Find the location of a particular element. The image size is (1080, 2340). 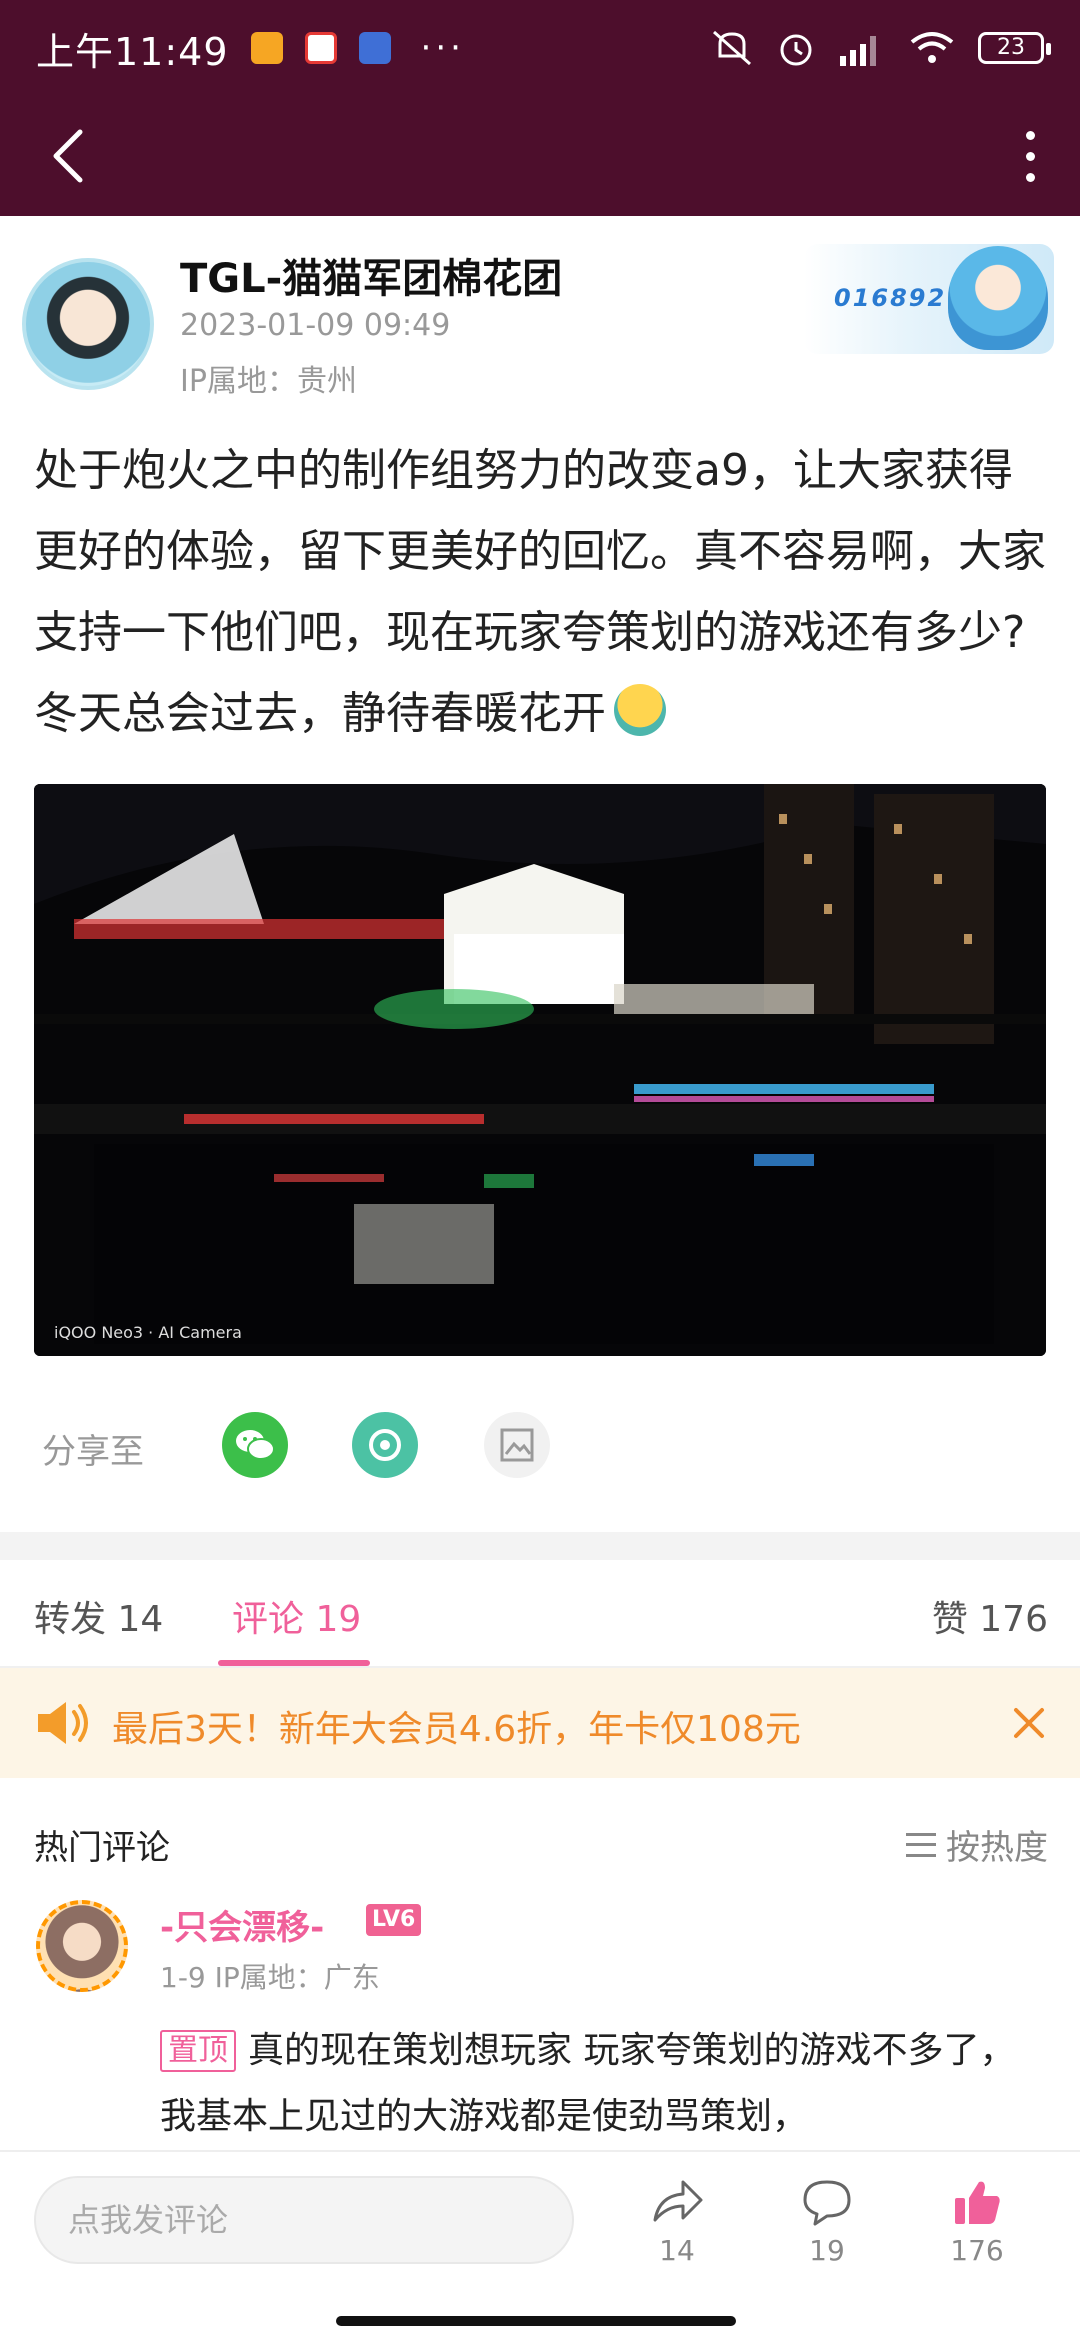

fan-badge-character is located at coordinates (998, 298).